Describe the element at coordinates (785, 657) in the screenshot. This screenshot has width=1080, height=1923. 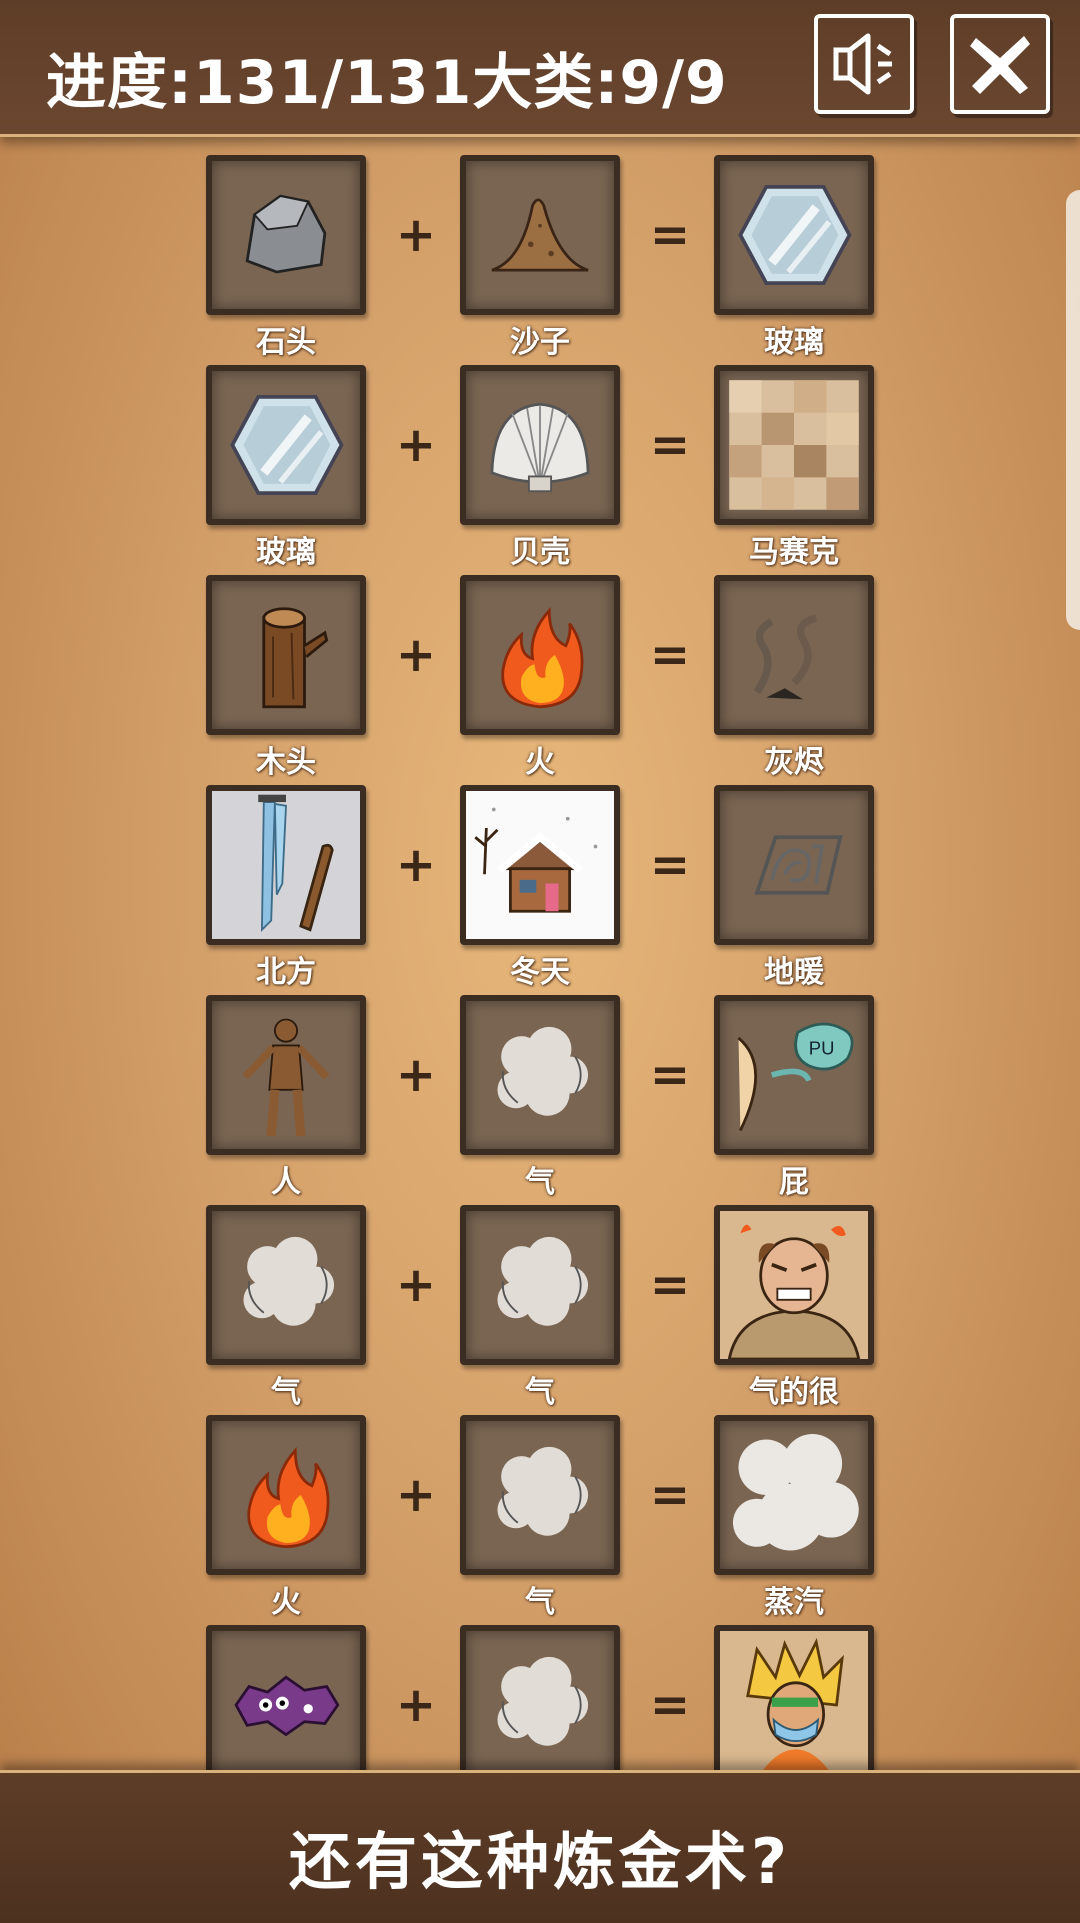
I see `ash-smoke-icon` at that location.